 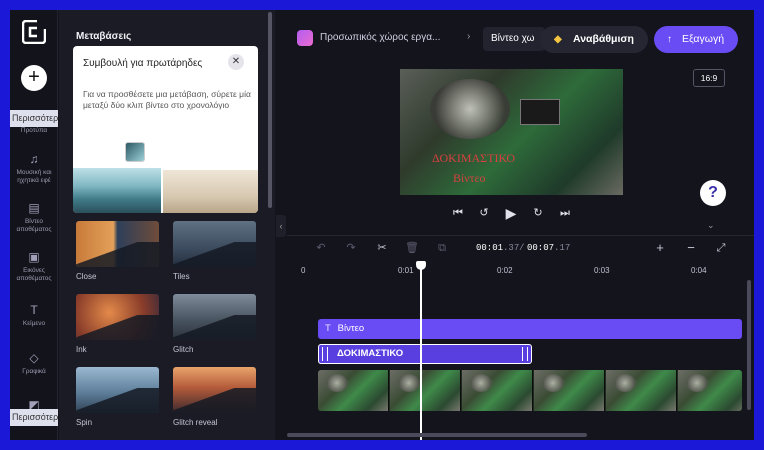 I want to click on transition-label: Close, so click(x=86, y=276).